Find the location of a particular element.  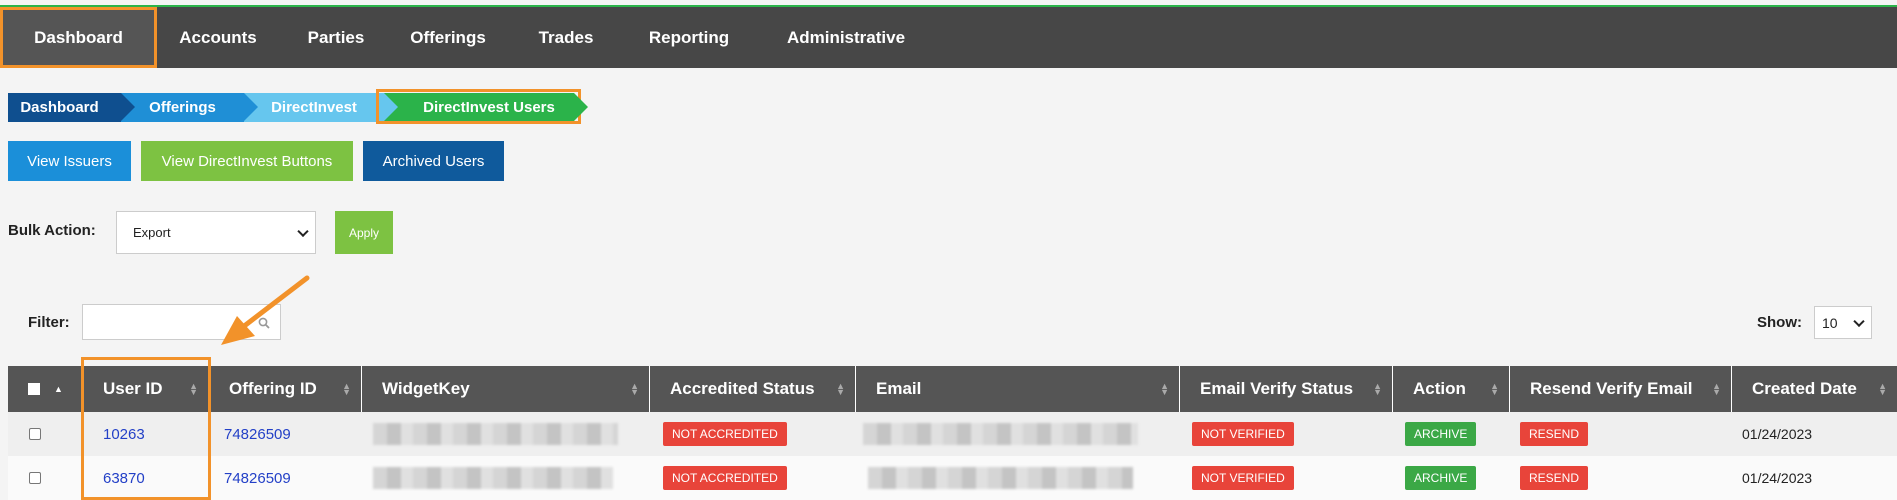

nav-trades-label: Trades is located at coordinates (566, 37).